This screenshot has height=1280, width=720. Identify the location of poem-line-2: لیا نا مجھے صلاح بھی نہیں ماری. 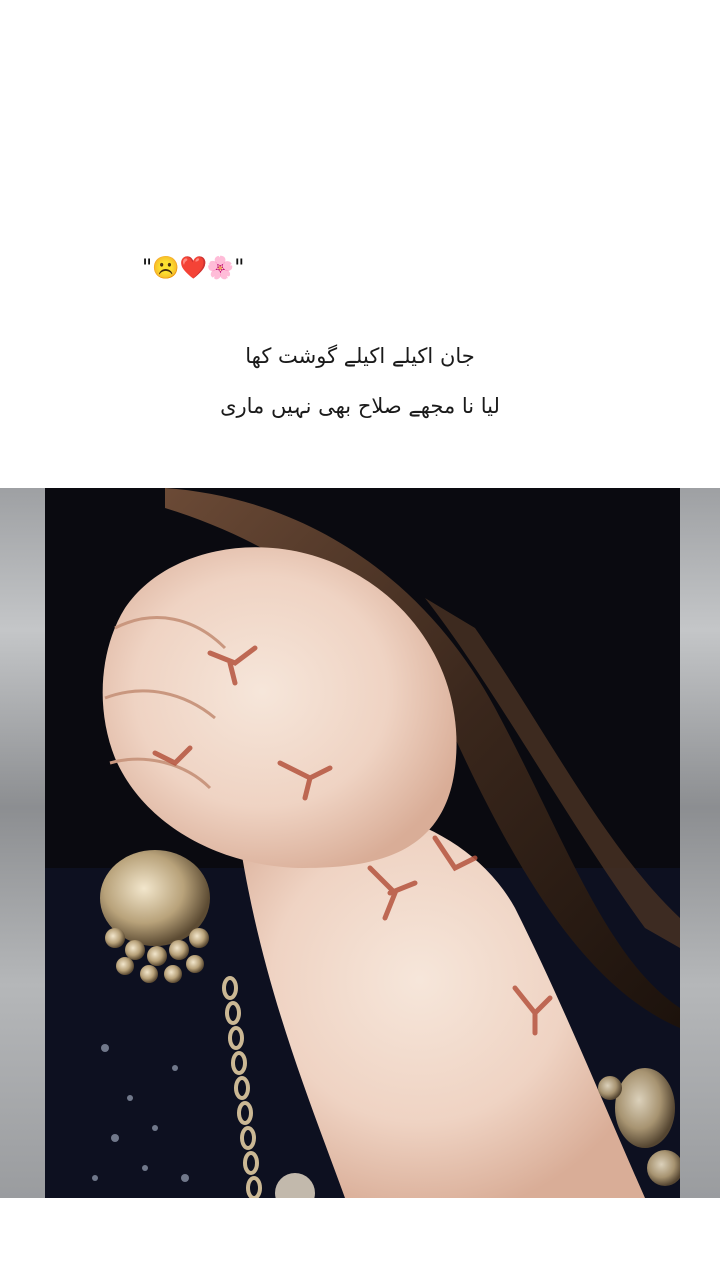
(360, 406).